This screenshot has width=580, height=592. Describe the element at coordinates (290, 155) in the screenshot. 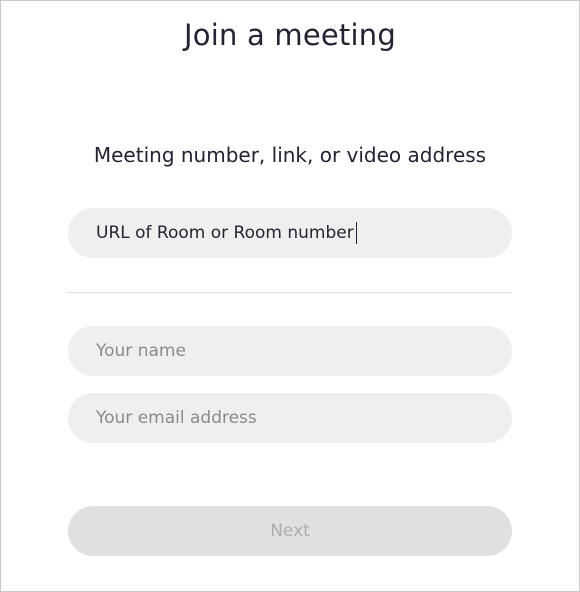

I see `meeting-address-label: Meeting number, link, or video address` at that location.